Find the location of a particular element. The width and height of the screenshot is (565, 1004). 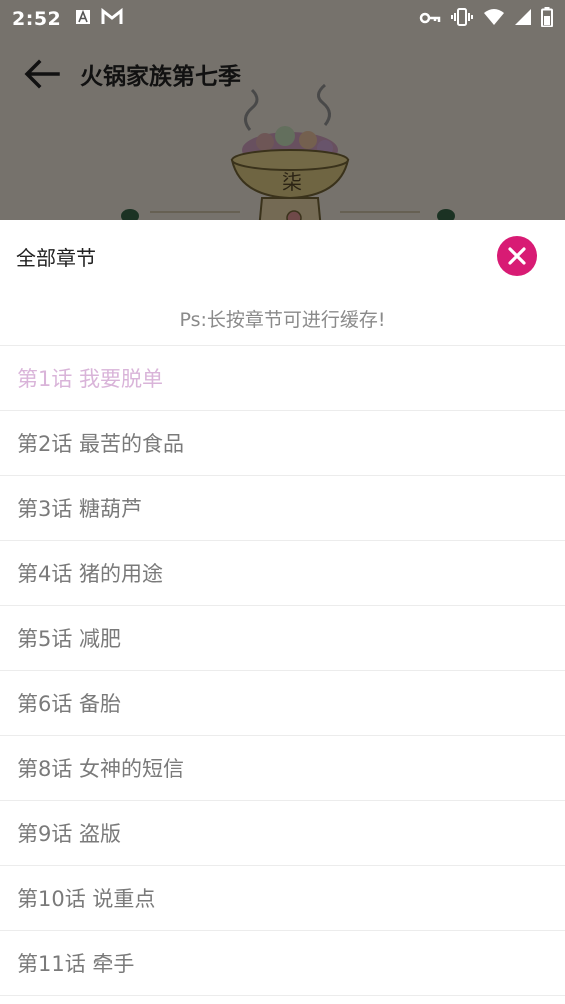

vpn-key-icon is located at coordinates (430, 19).